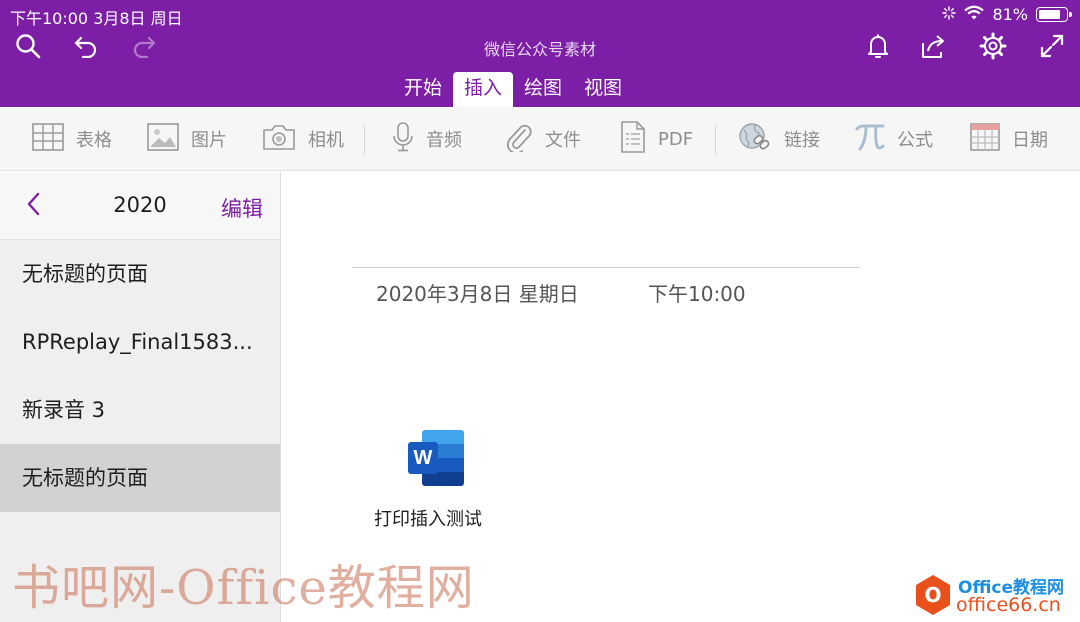 This screenshot has width=1080, height=622. What do you see at coordinates (187, 139) in the screenshot?
I see `insert-picture-button: 图片` at bounding box center [187, 139].